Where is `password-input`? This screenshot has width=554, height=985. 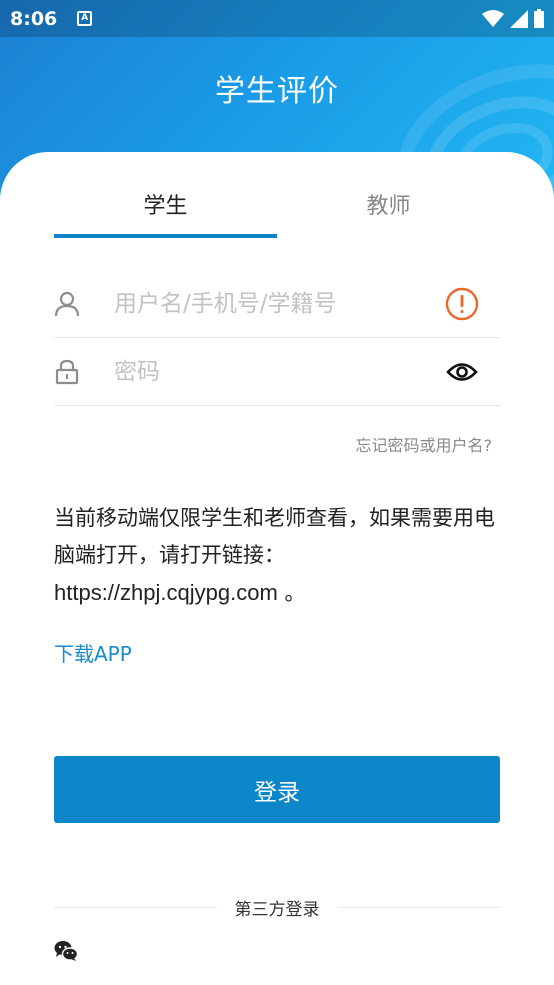
password-input is located at coordinates (279, 371).